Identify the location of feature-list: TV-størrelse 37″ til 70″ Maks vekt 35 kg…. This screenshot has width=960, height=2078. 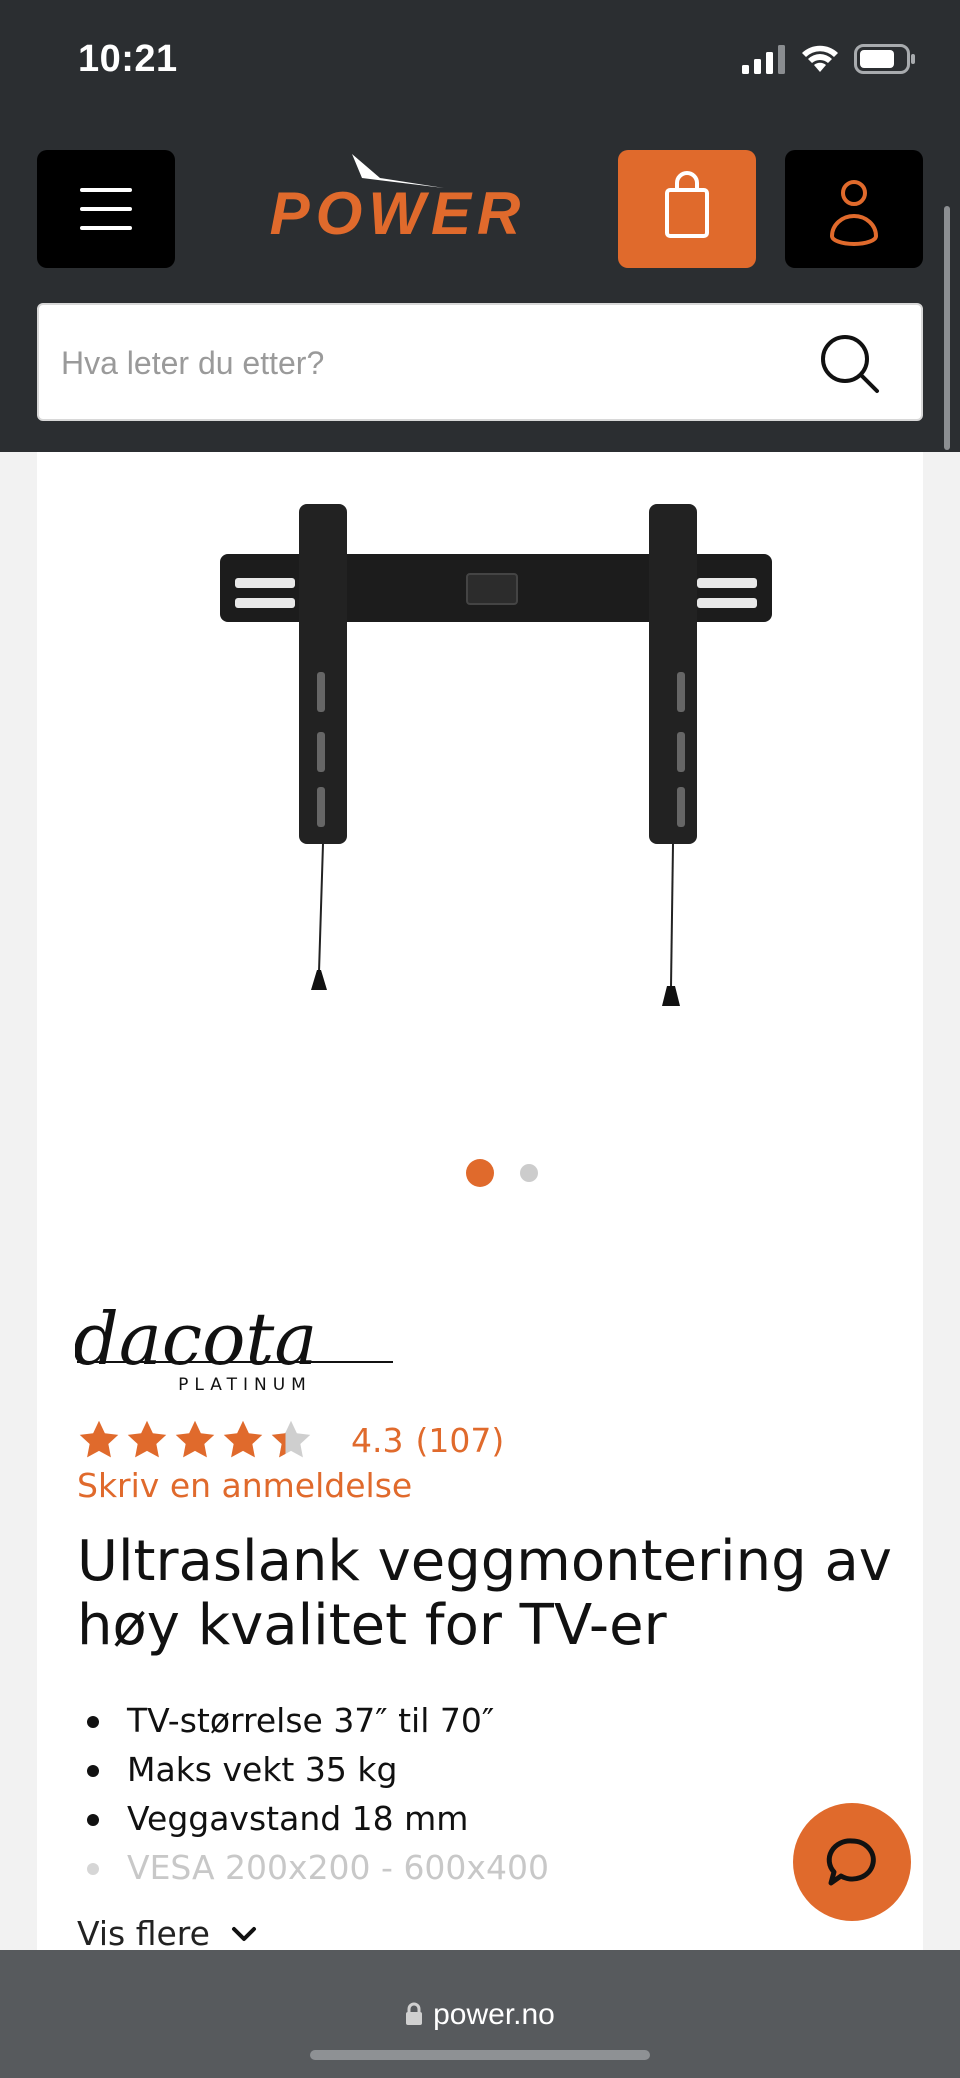
(467, 1794).